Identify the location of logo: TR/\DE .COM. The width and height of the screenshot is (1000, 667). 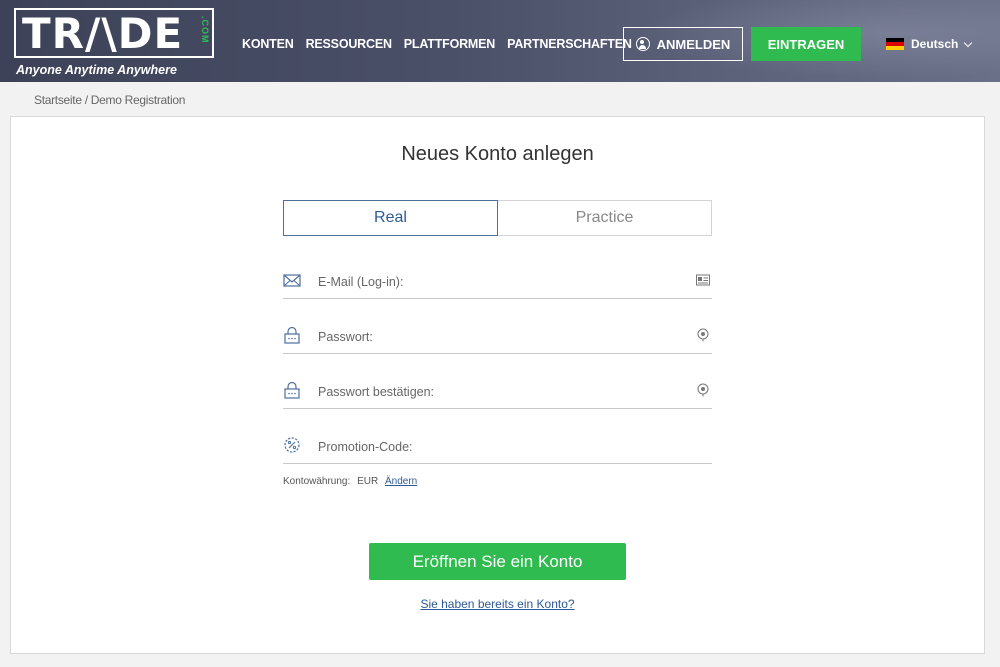
(114, 33).